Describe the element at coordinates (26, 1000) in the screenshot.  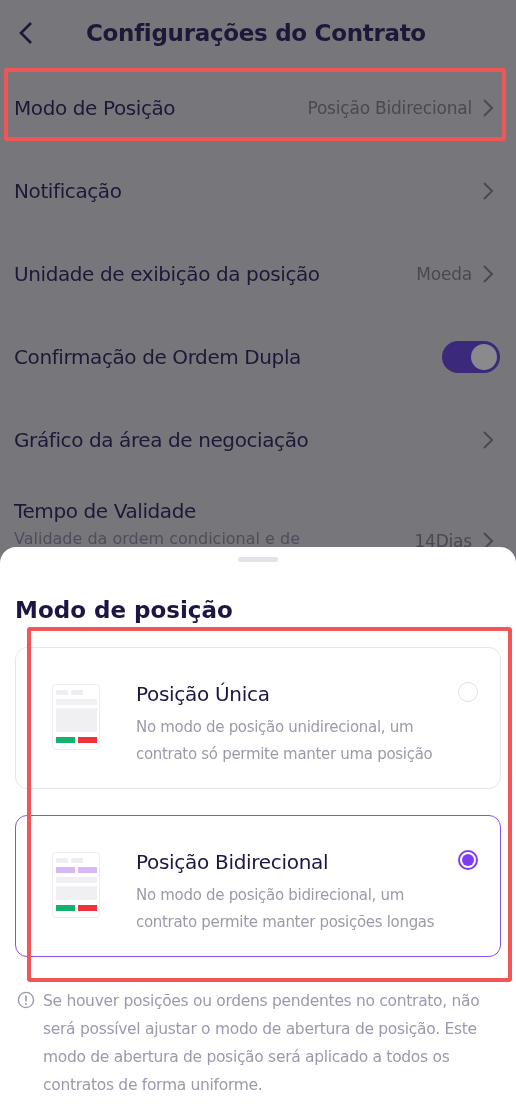
I see `info-icon` at that location.